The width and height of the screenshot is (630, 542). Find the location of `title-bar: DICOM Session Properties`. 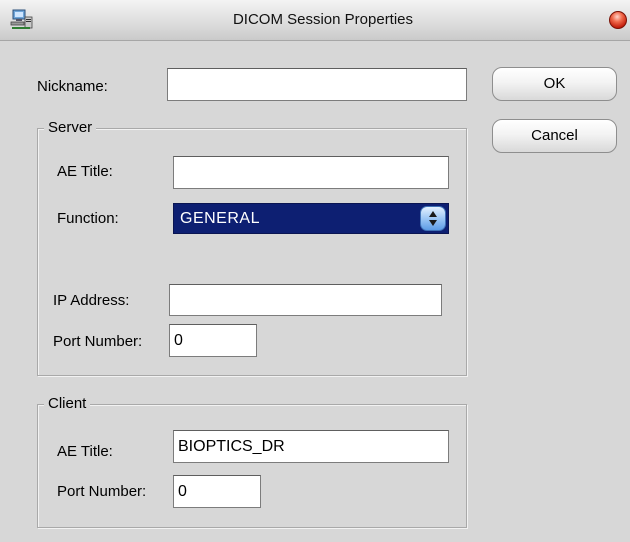

title-bar: DICOM Session Properties is located at coordinates (315, 20).